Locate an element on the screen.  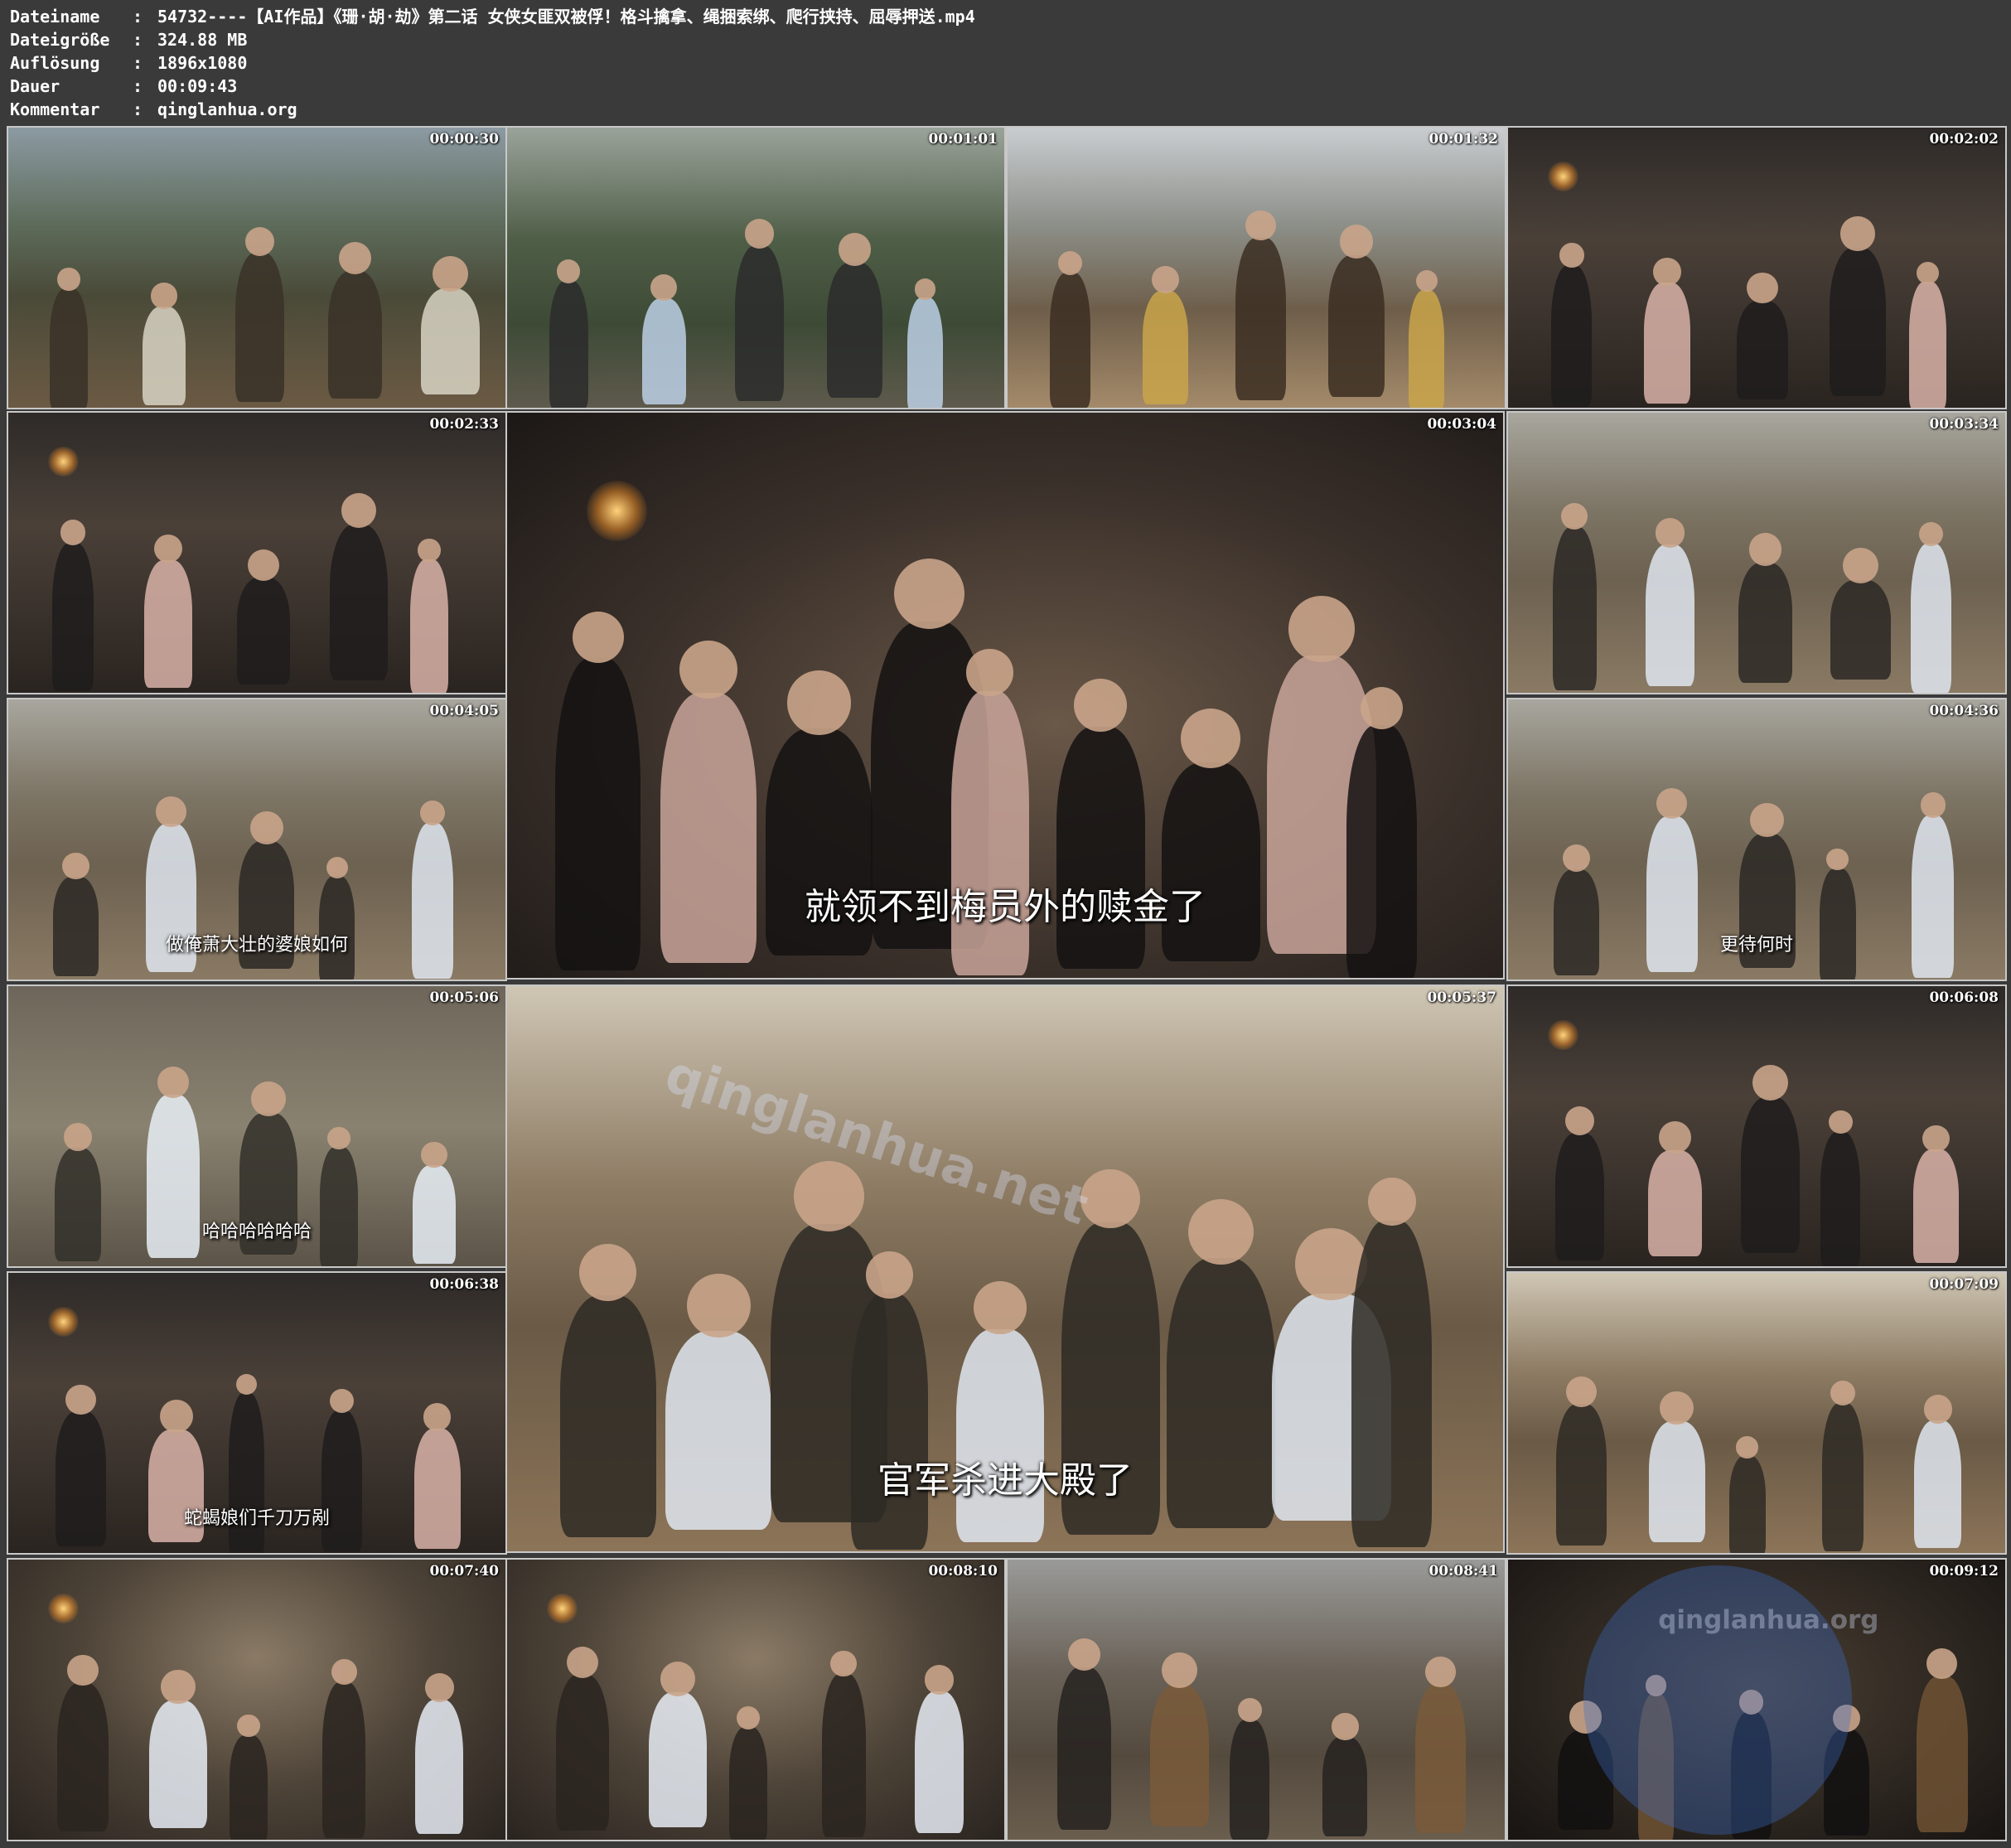
timestamp-label: 00:03:34 is located at coordinates (1964, 424).